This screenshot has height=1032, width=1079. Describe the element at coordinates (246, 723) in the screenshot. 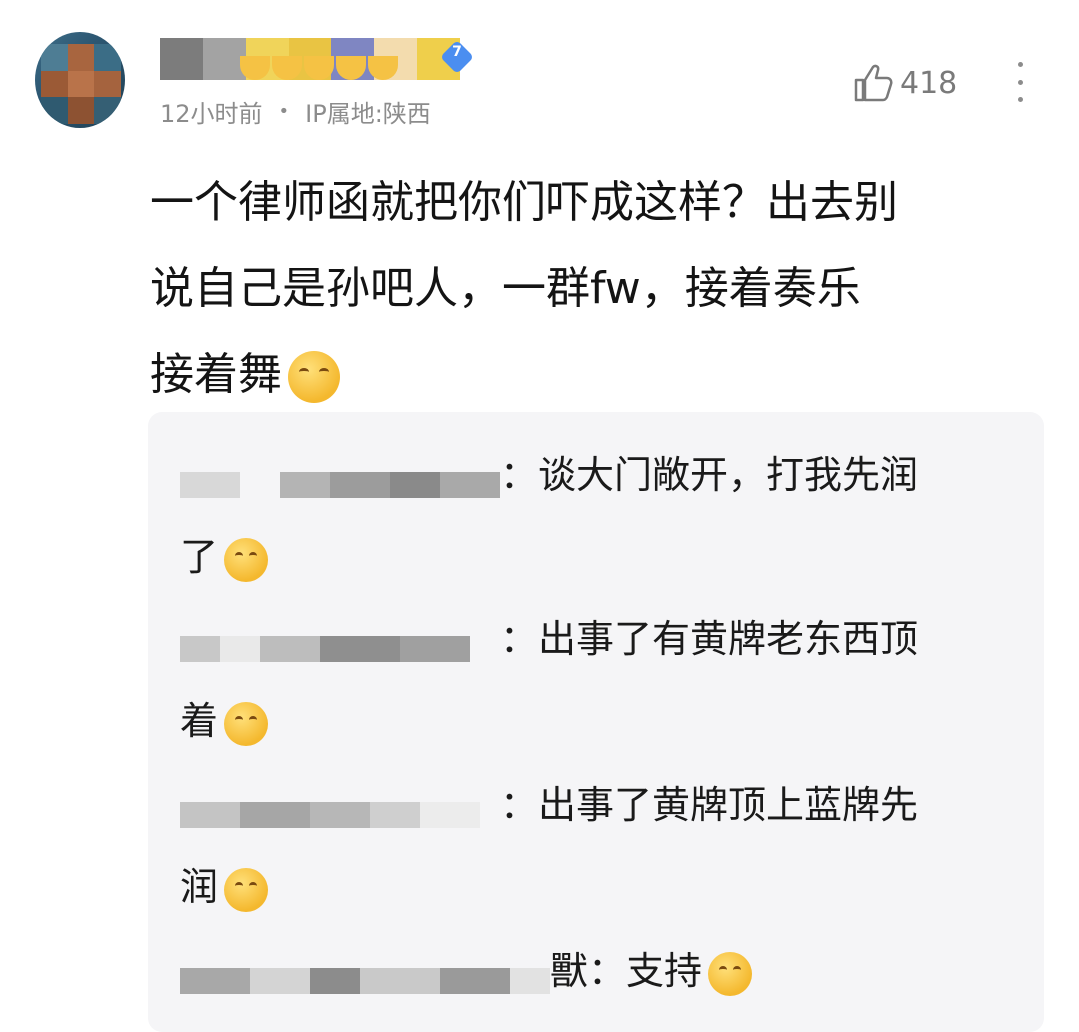

I see `yum-face-icon` at that location.